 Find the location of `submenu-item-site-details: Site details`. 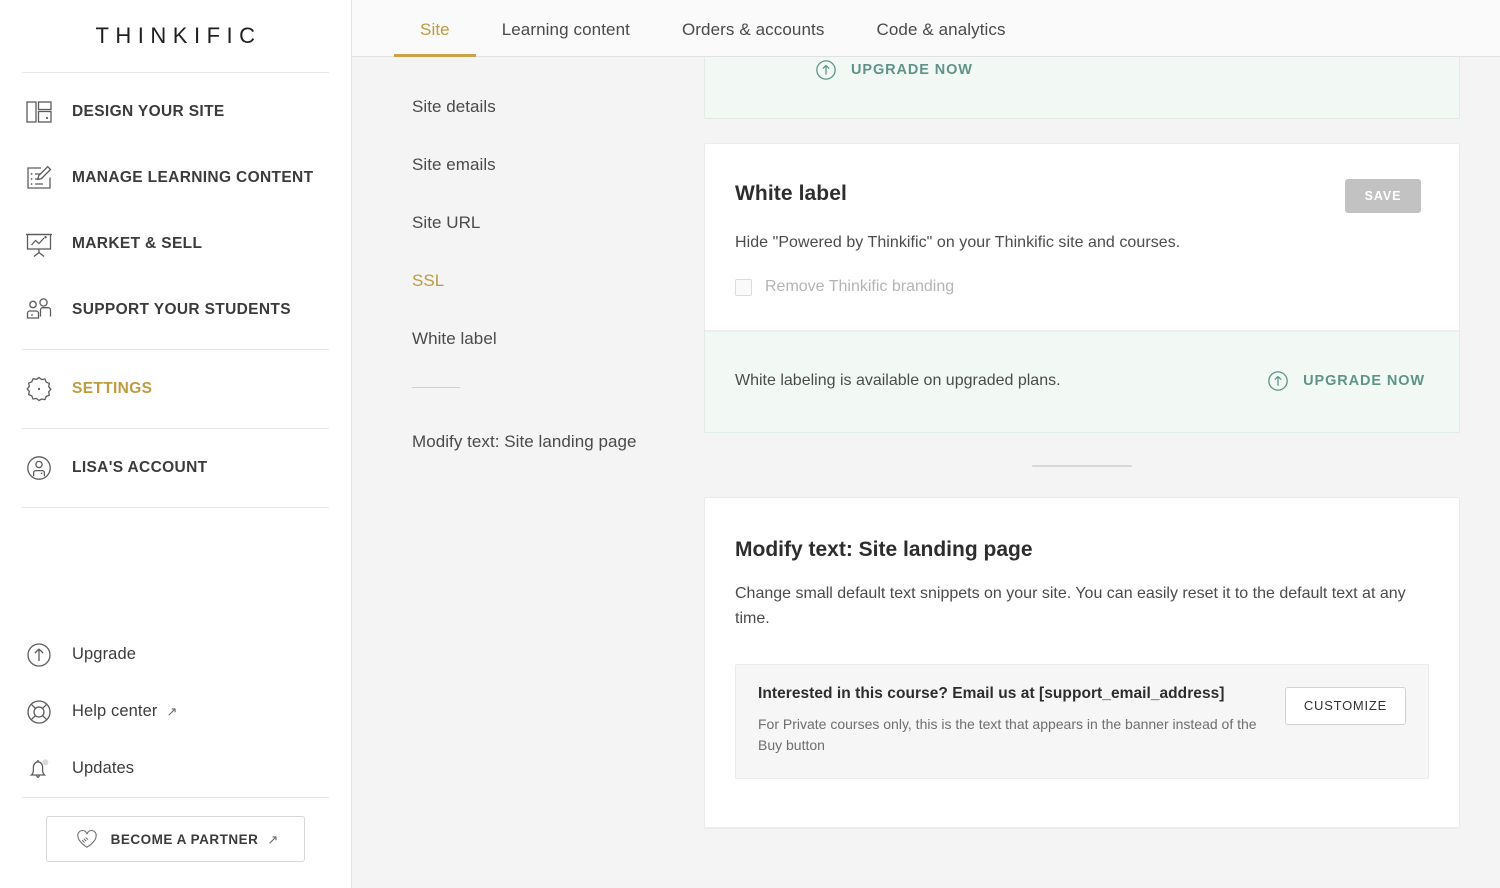

submenu-item-site-details: Site details is located at coordinates (558, 107).